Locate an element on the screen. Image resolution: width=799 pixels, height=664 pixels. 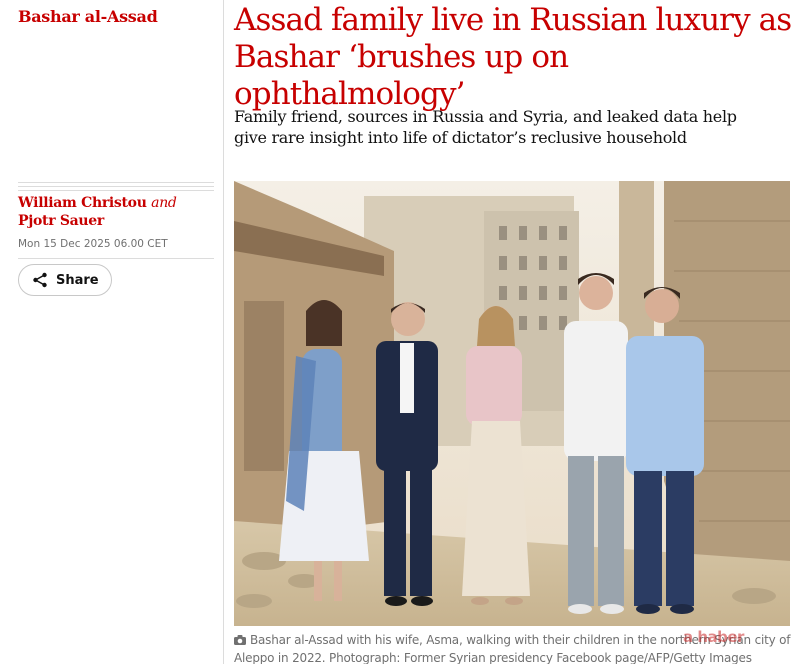
column-divider is located at coordinates (223, 332).